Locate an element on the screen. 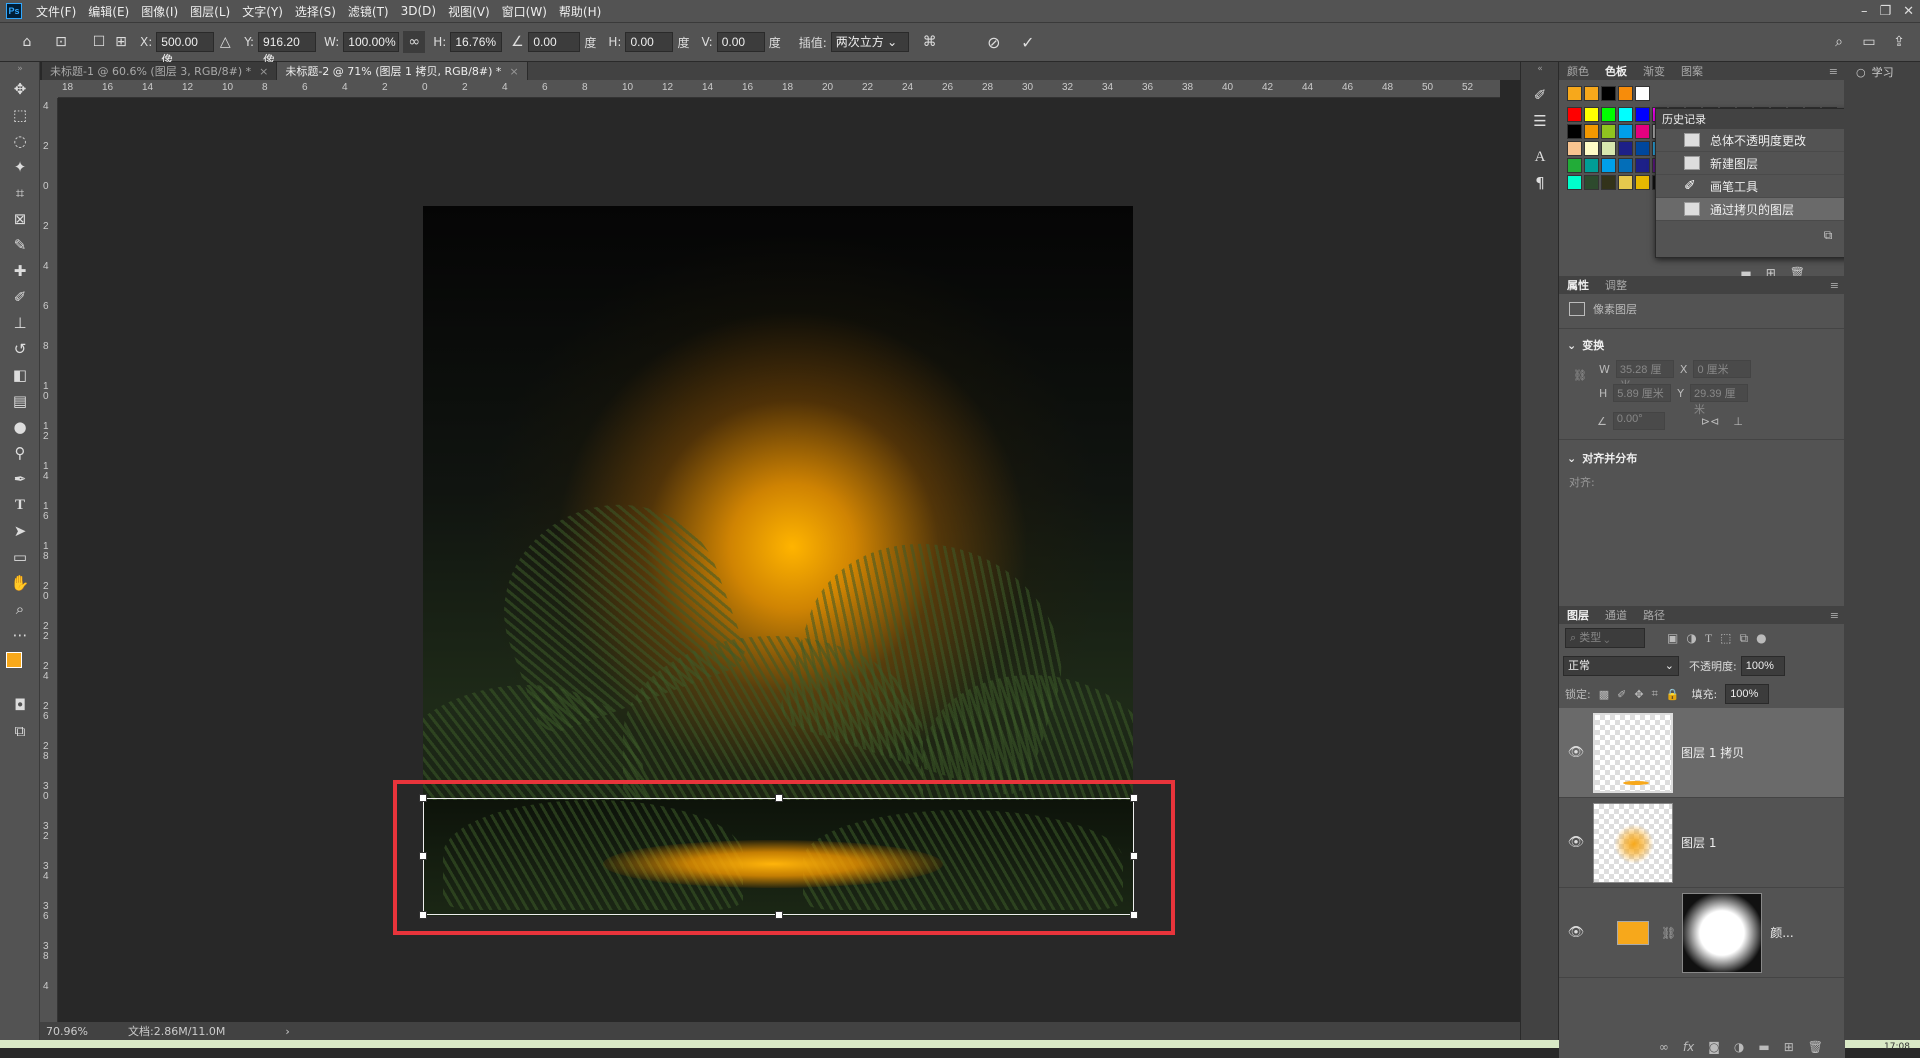  home-icon: ⌂ is located at coordinates (27, 42).